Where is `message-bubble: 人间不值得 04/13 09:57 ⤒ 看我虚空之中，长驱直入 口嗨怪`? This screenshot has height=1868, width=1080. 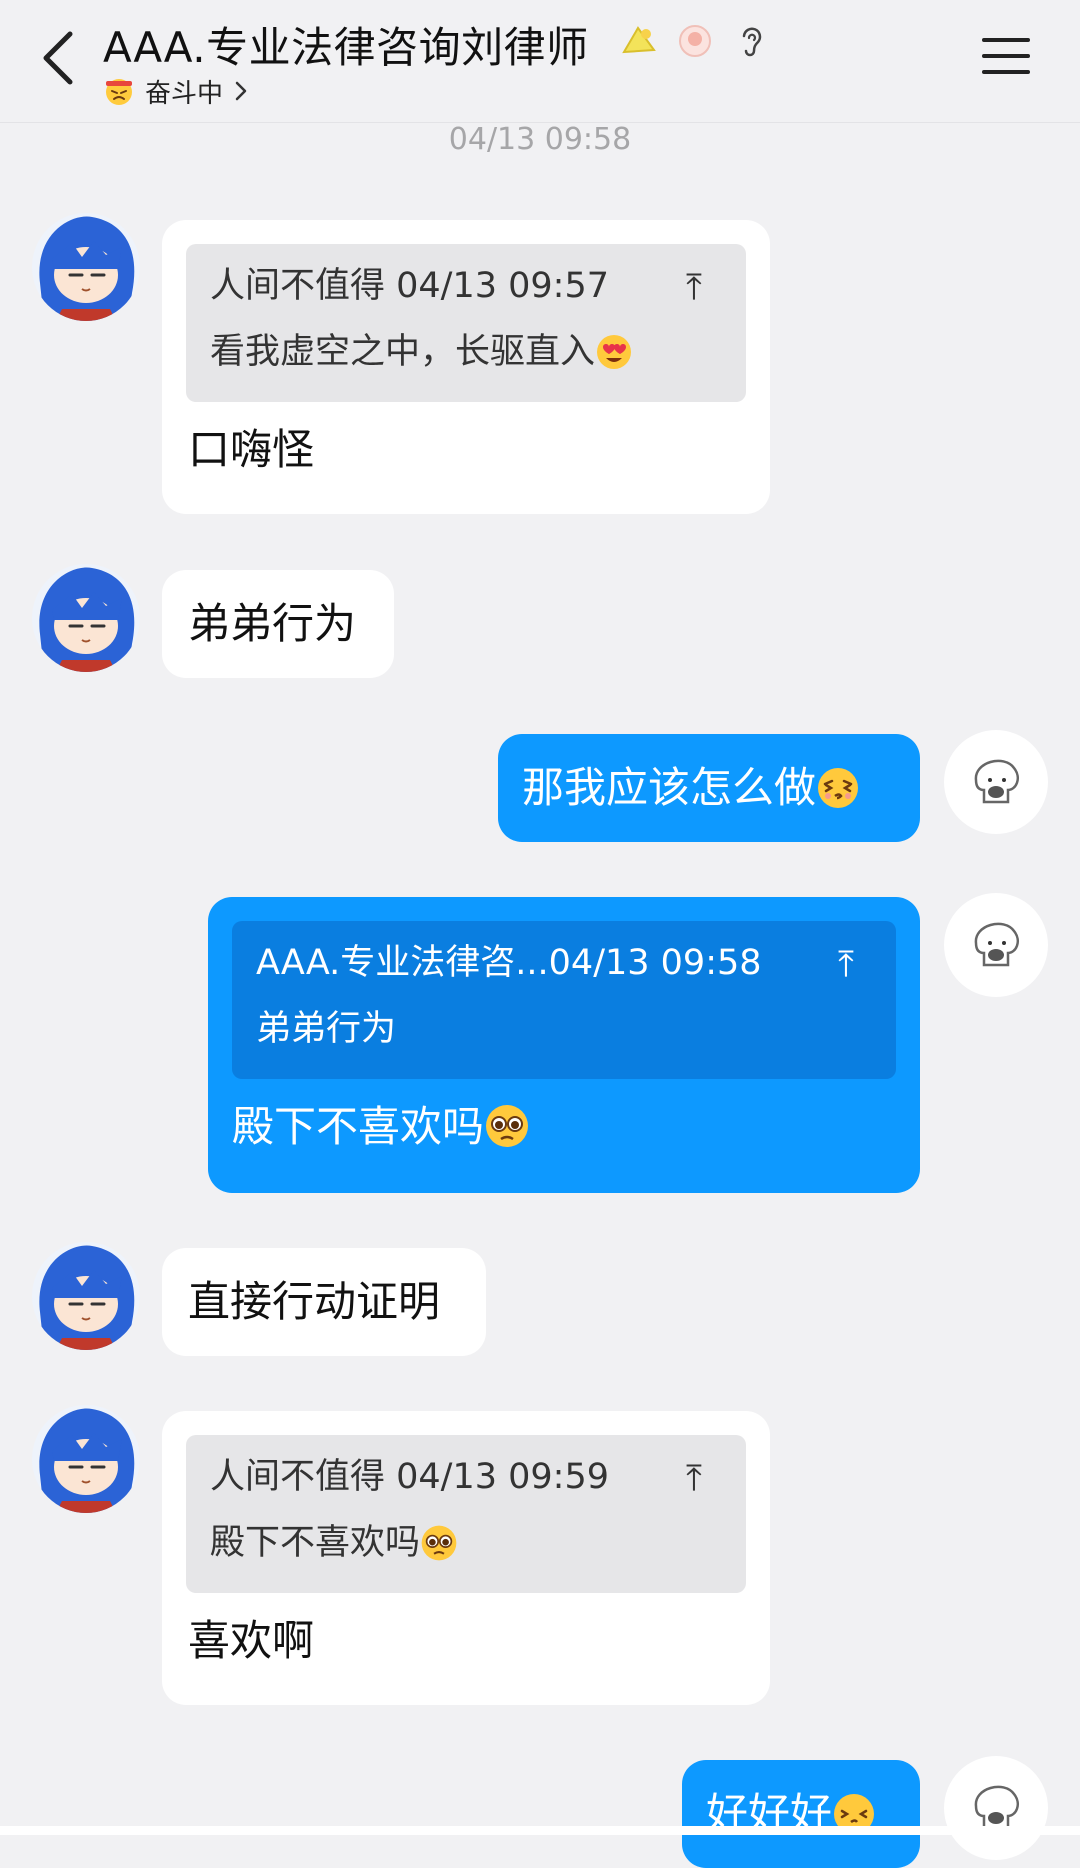 message-bubble: 人间不值得 04/13 09:57 ⤒ 看我虚空之中，长驱直入 口嗨怪 is located at coordinates (466, 367).